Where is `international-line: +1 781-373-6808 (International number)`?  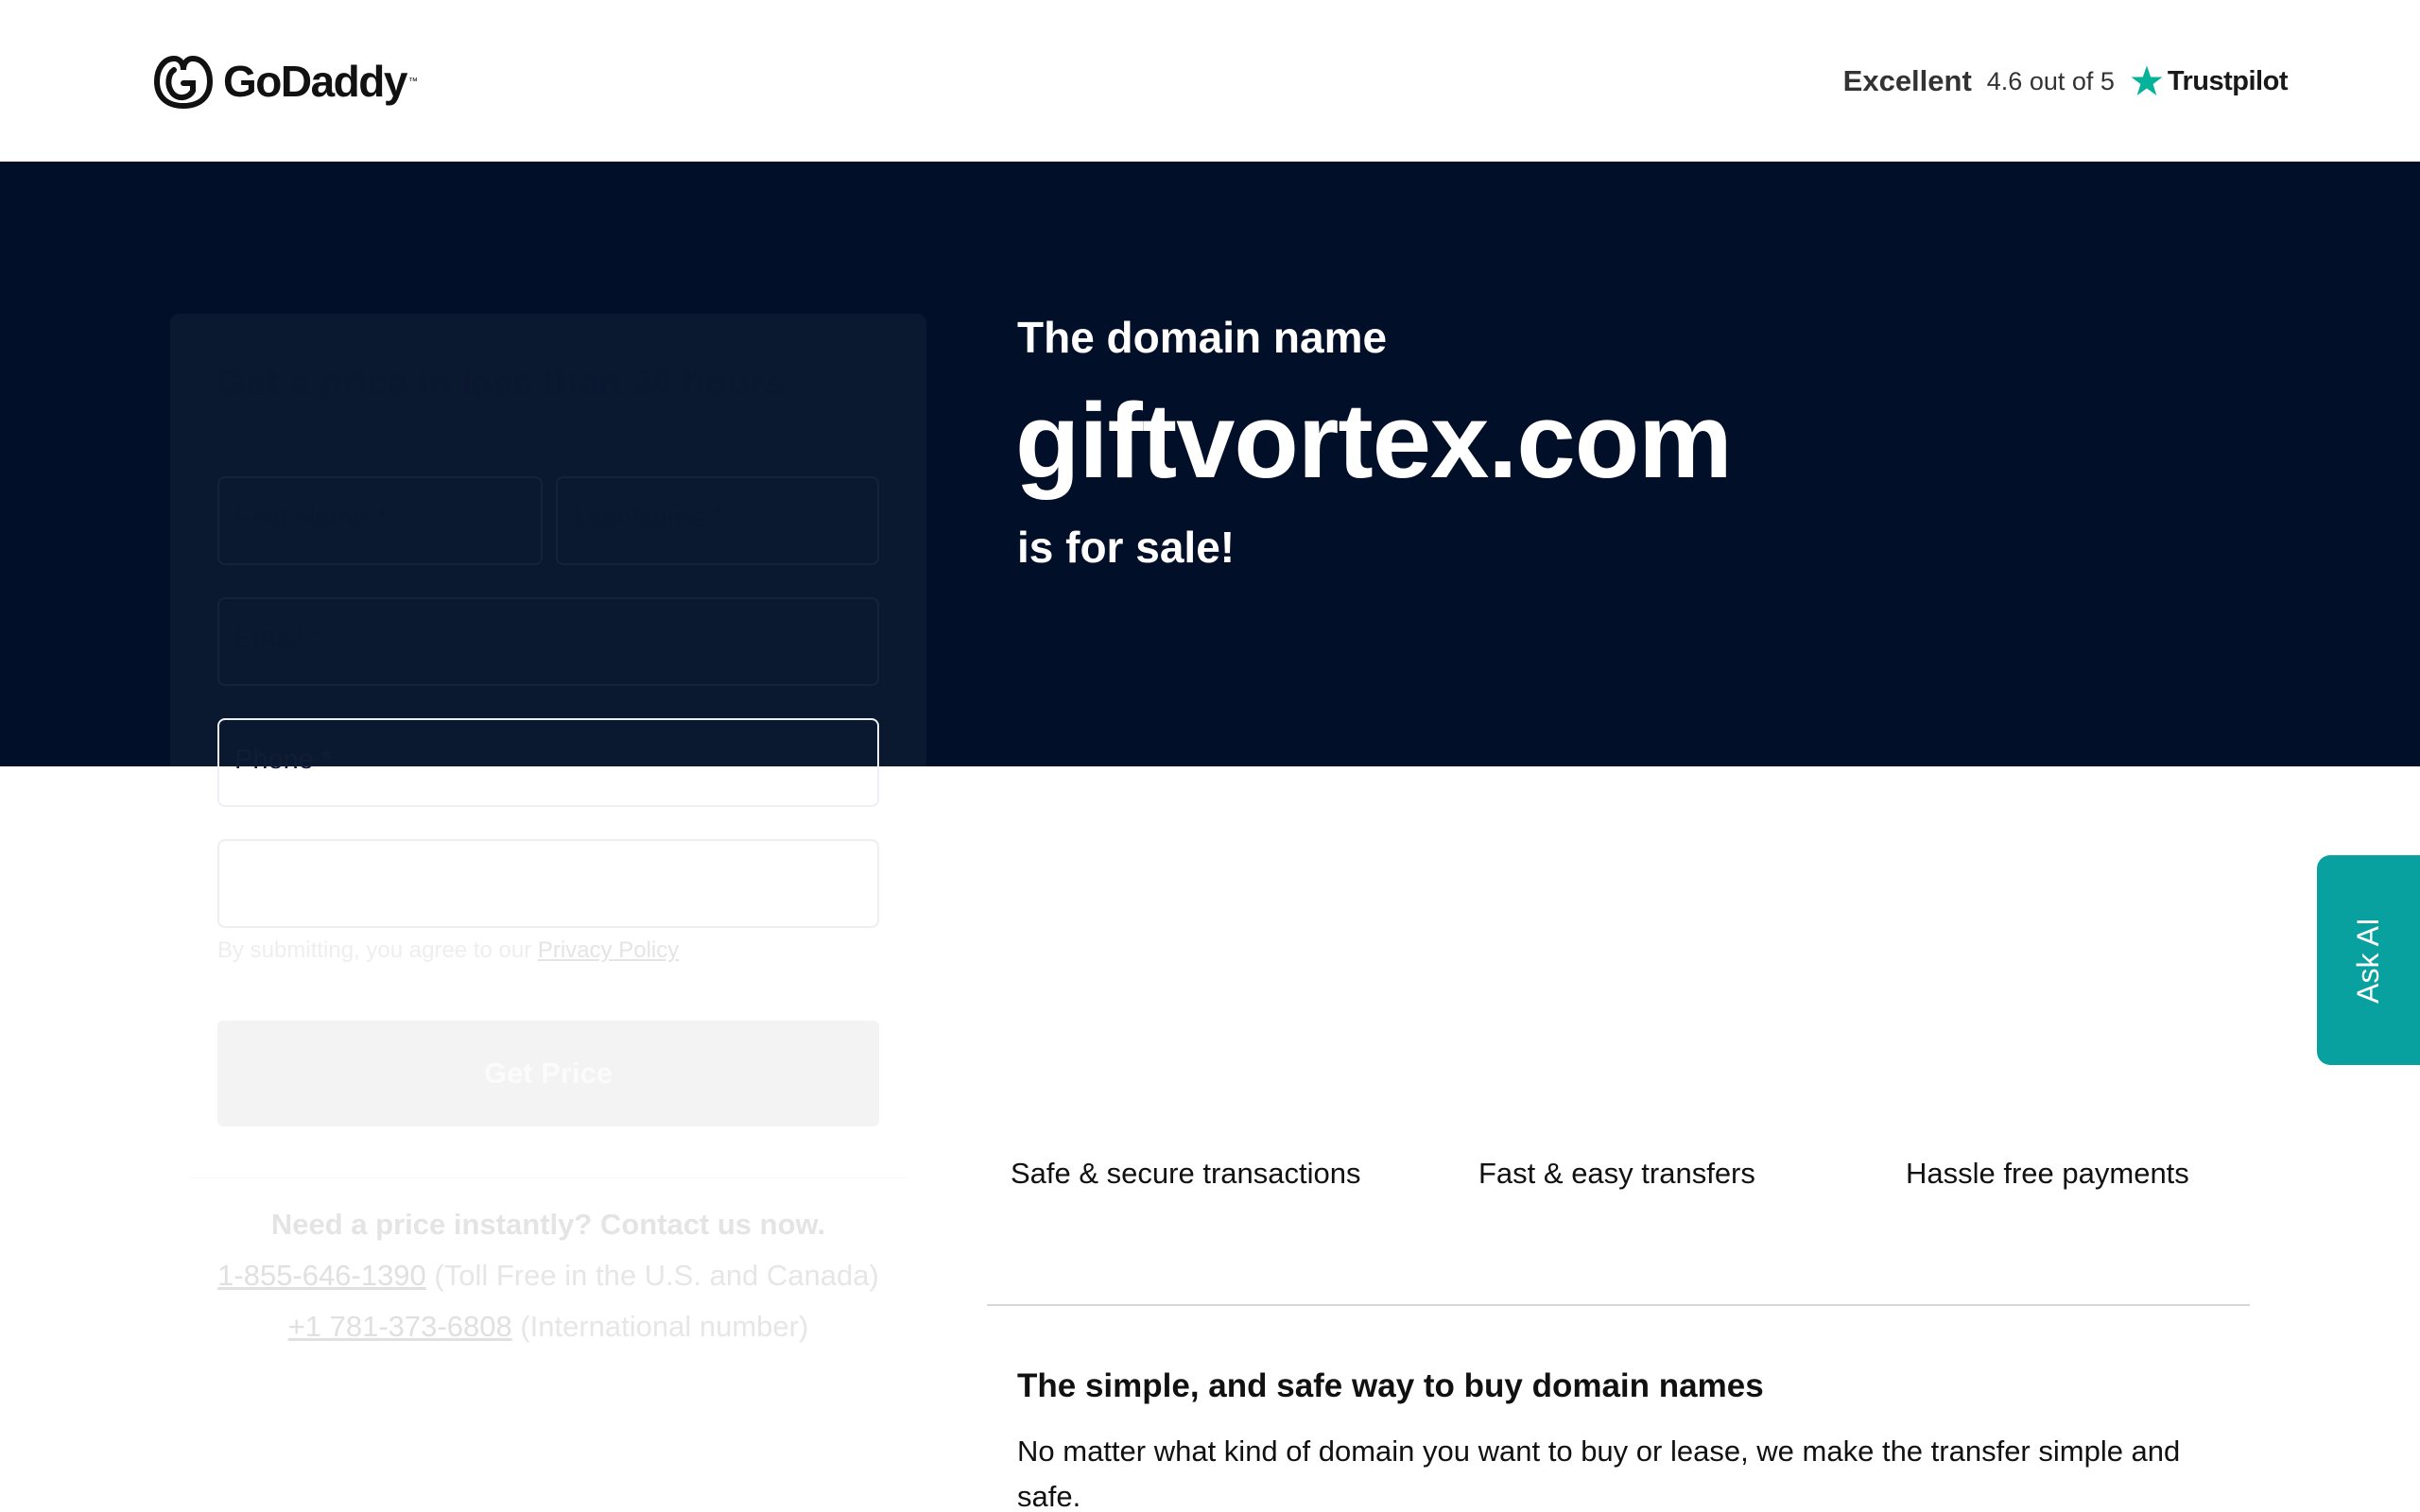
international-line: +1 781-373-6808 (International number) is located at coordinates (548, 1327).